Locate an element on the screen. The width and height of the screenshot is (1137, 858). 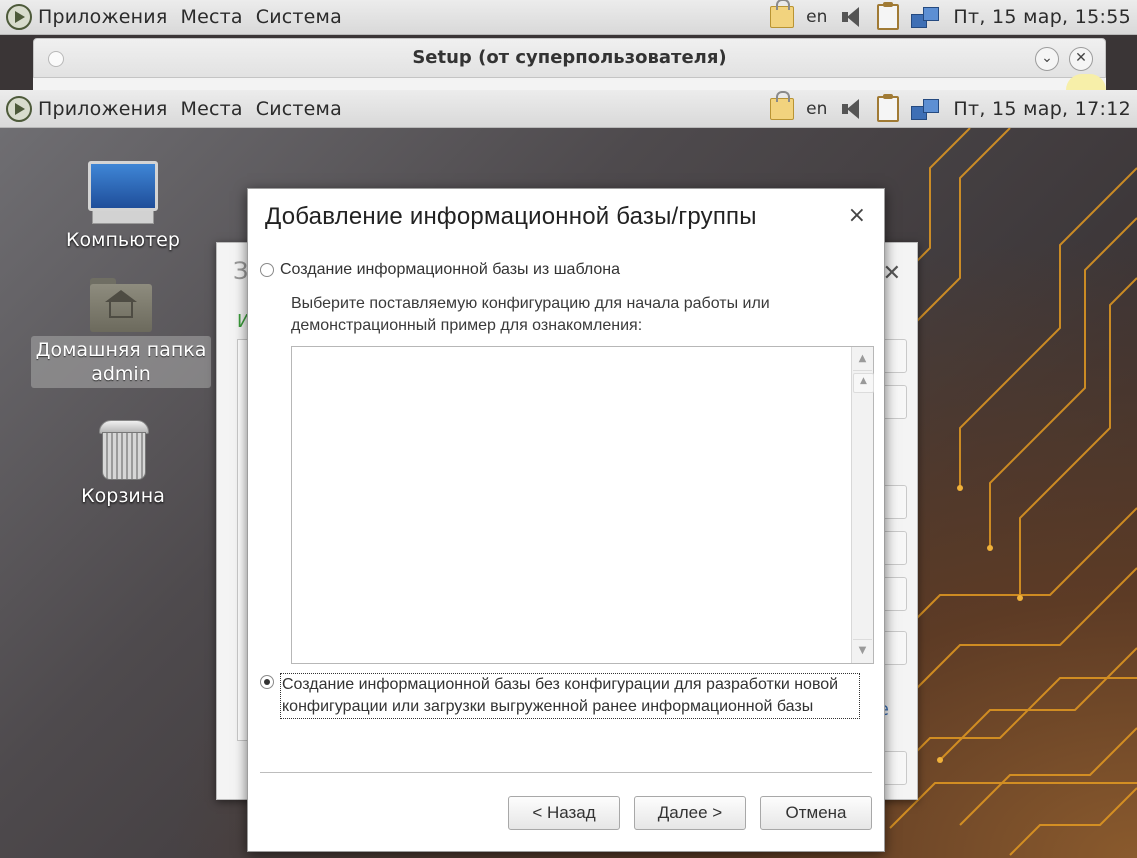
clock: Пт, 15 мар, 15:55 is located at coordinates (1042, 17).